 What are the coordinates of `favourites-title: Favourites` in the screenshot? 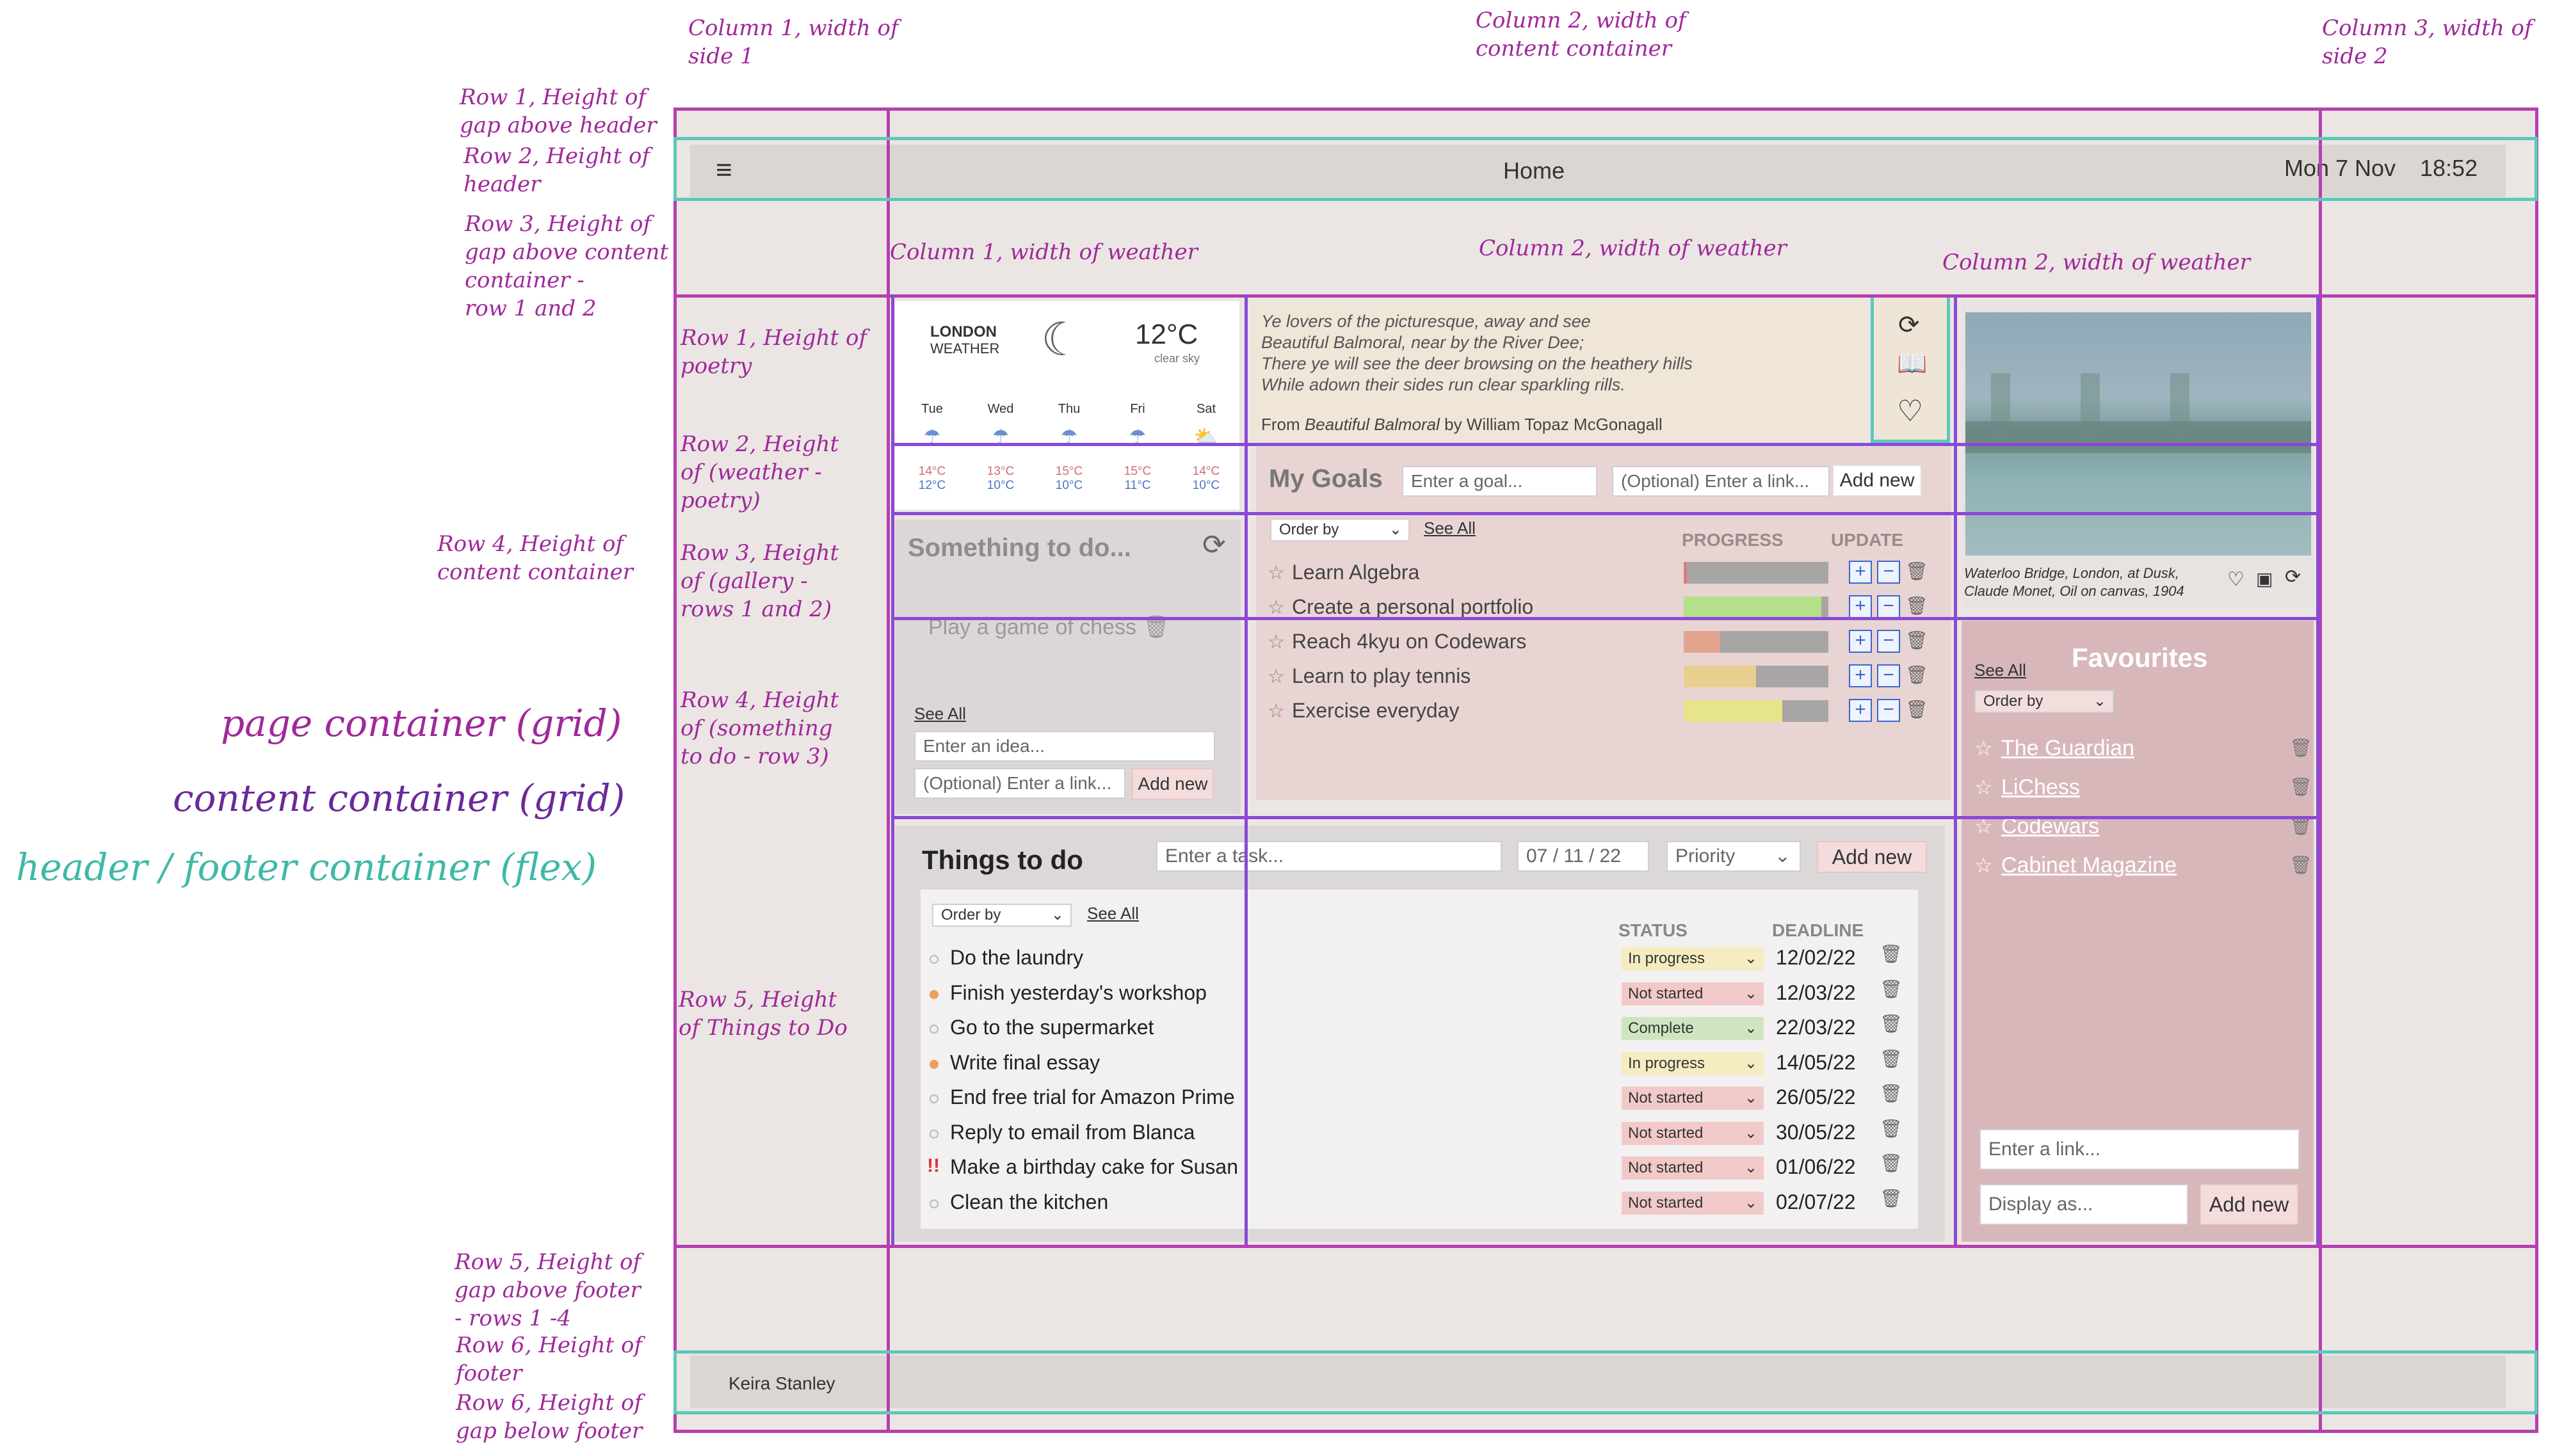 It's located at (2140, 658).